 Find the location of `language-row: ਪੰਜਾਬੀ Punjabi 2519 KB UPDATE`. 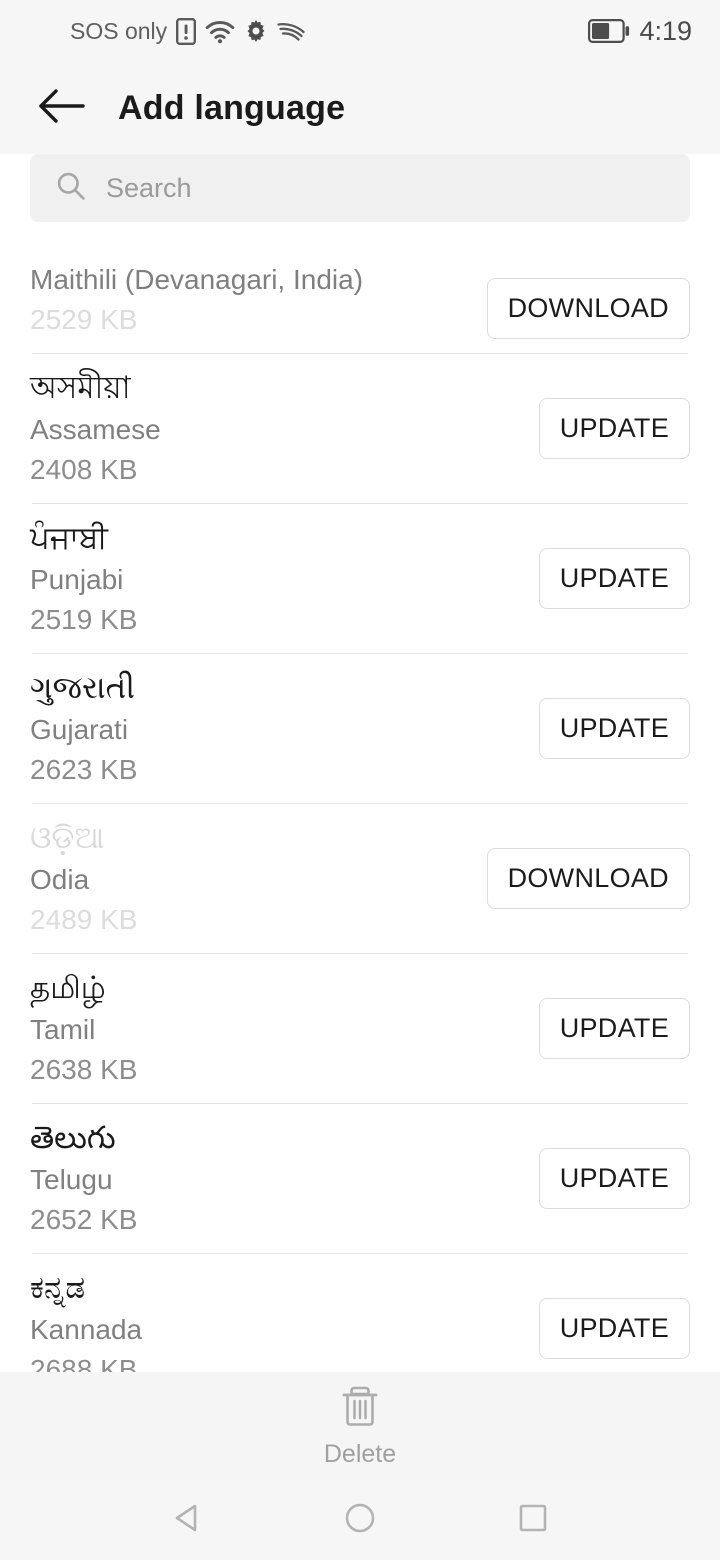

language-row: ਪੰਜਾਬੀ Punjabi 2519 KB UPDATE is located at coordinates (360, 578).